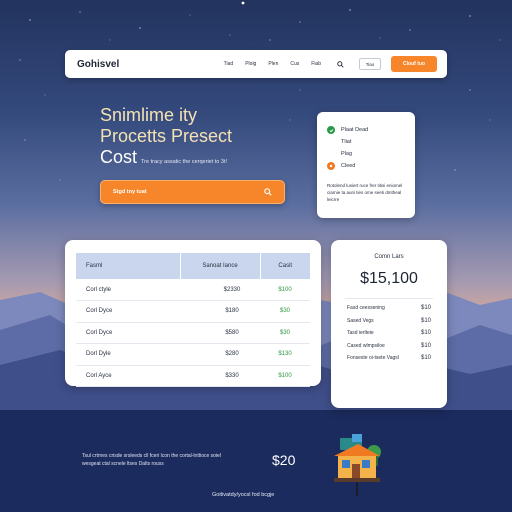 The width and height of the screenshot is (512, 512). Describe the element at coordinates (347, 154) in the screenshot. I see `option-label: Plag` at that location.